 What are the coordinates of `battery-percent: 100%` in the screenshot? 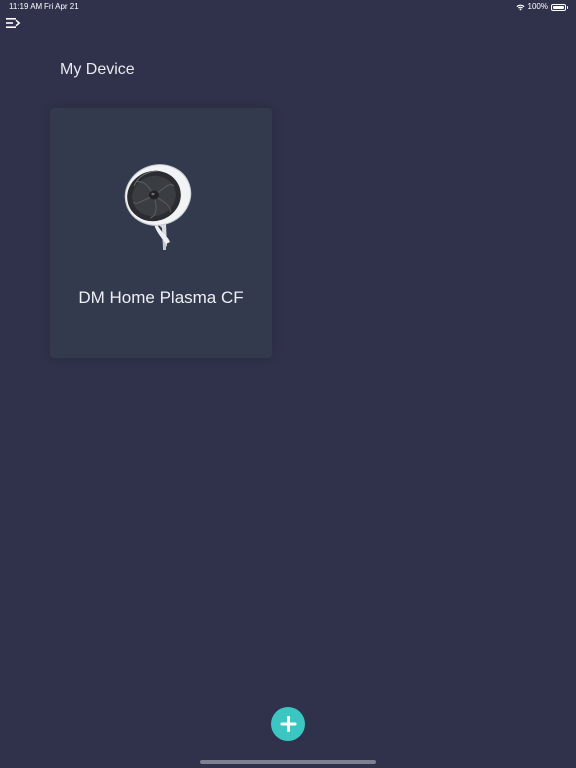 It's located at (537, 6).